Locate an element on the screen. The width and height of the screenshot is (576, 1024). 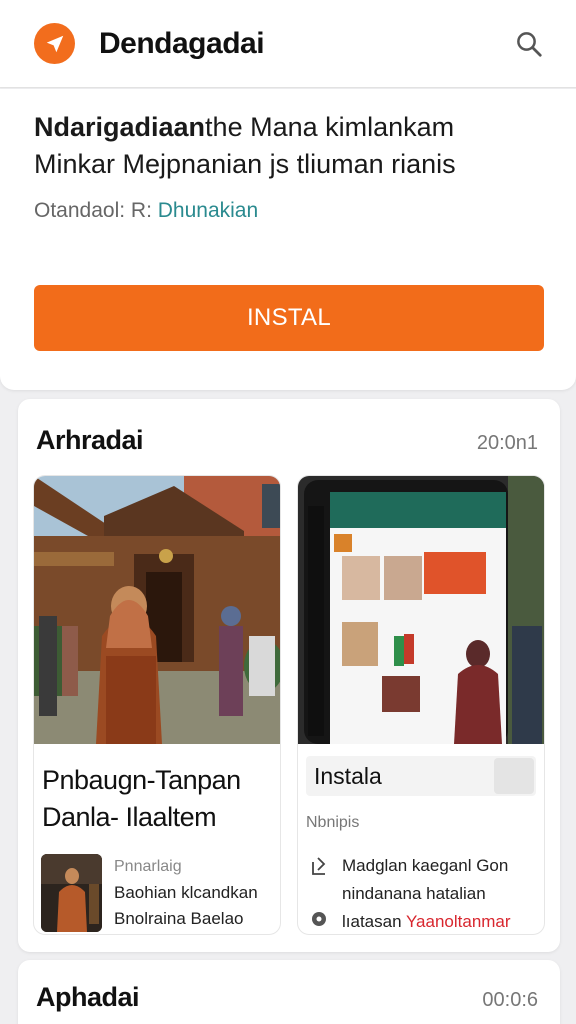
share-icon is located at coordinates (319, 868).